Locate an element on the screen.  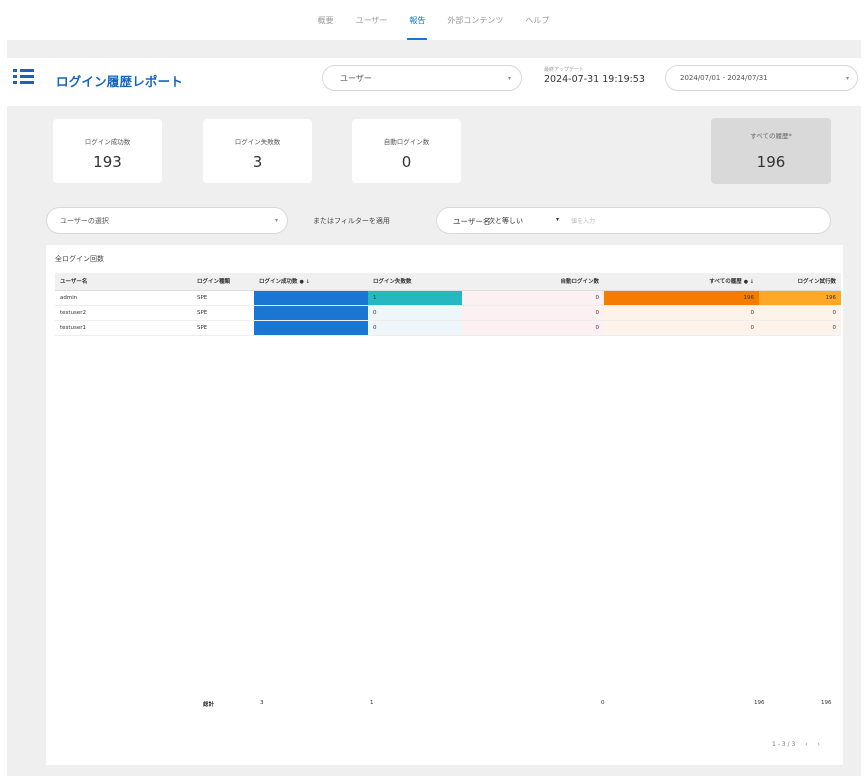
next-page-icon: › is located at coordinates (819, 744).